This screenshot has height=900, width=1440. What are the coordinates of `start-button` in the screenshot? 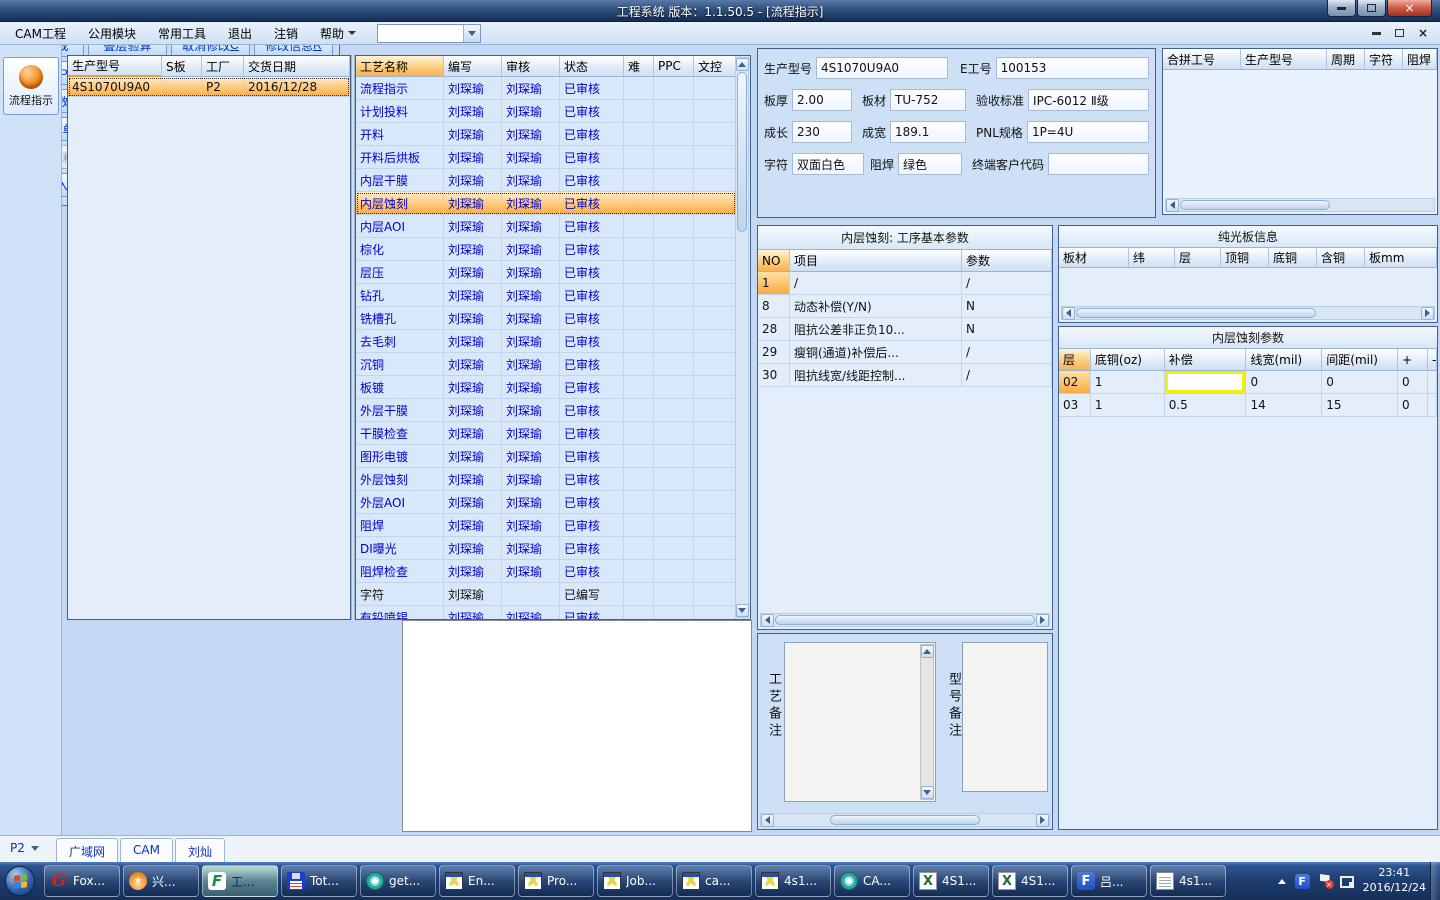 It's located at (20, 881).